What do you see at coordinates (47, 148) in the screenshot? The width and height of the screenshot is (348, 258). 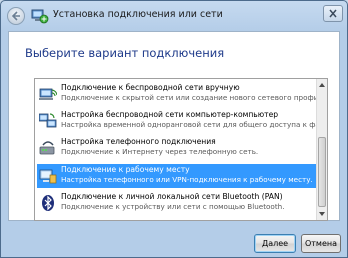 I see `dialup-modem-icon` at bounding box center [47, 148].